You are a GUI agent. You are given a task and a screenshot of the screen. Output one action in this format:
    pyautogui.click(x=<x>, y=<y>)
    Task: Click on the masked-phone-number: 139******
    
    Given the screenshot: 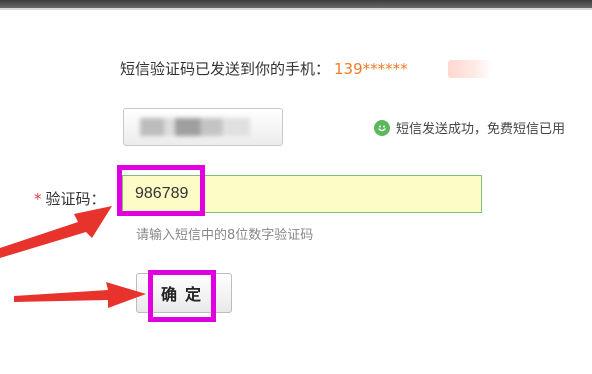 What is the action you would take?
    pyautogui.click(x=371, y=69)
    